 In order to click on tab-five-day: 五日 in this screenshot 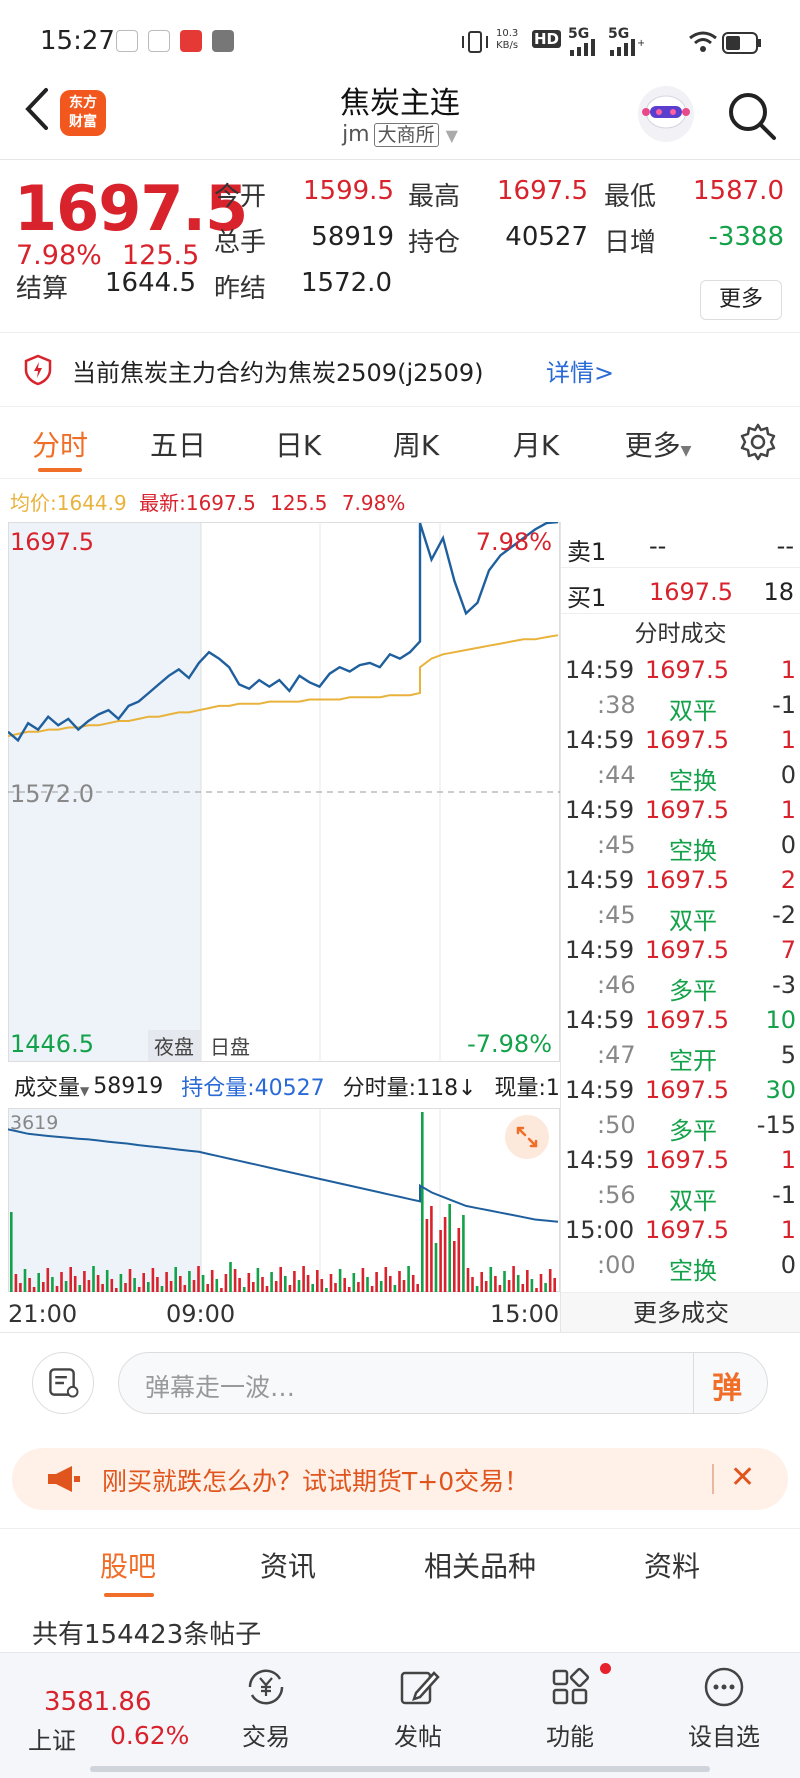, I will do `click(178, 444)`.